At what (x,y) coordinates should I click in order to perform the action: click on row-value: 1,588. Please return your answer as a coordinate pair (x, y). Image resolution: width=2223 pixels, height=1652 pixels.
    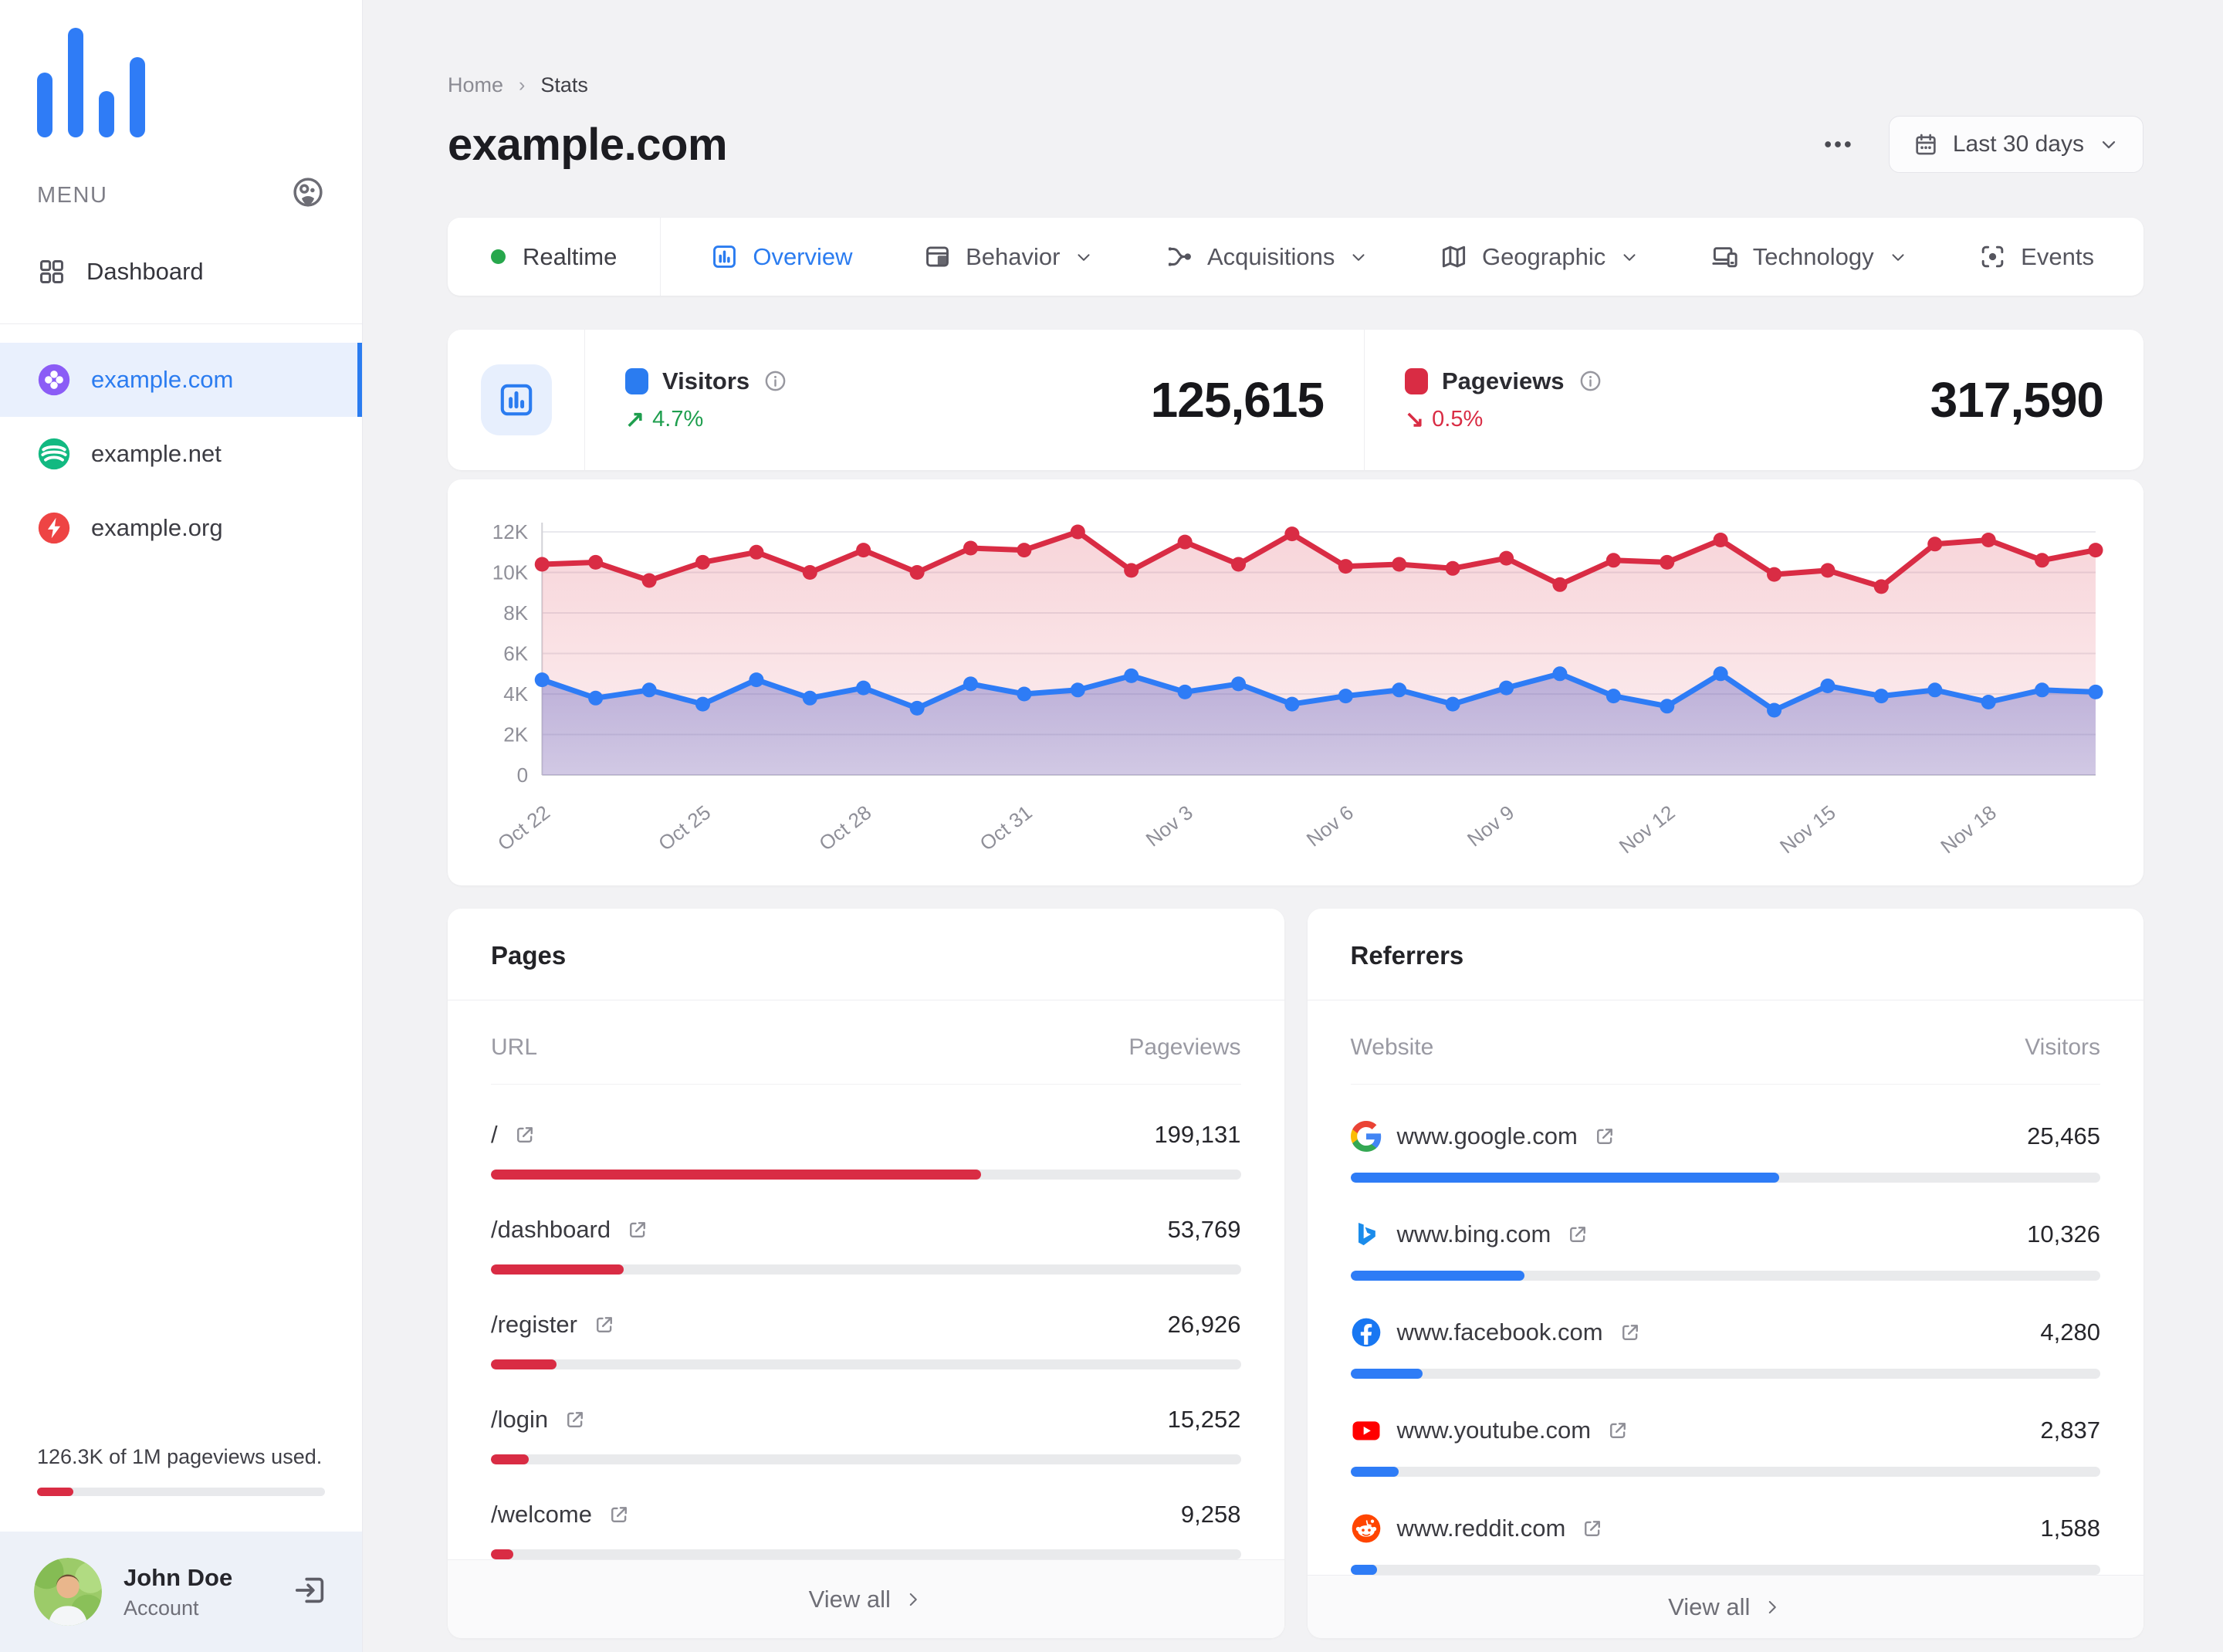
    Looking at the image, I should click on (2070, 1529).